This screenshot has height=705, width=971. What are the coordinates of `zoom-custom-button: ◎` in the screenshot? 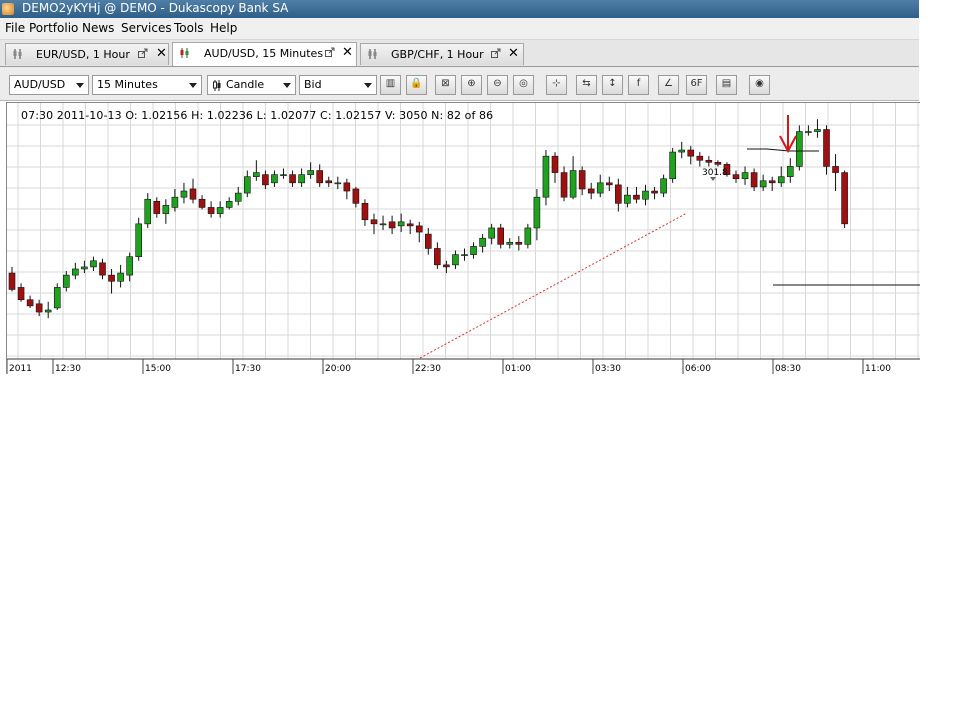 It's located at (523, 85).